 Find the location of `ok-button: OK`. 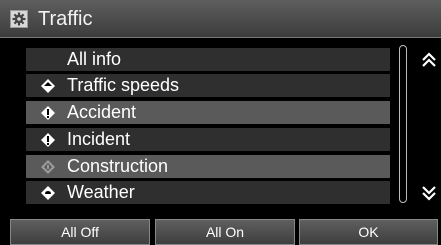

ok-button: OK is located at coordinates (368, 232).